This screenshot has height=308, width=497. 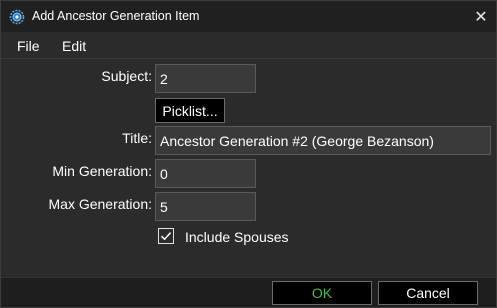 I want to click on subject-field: 2, so click(x=205, y=78).